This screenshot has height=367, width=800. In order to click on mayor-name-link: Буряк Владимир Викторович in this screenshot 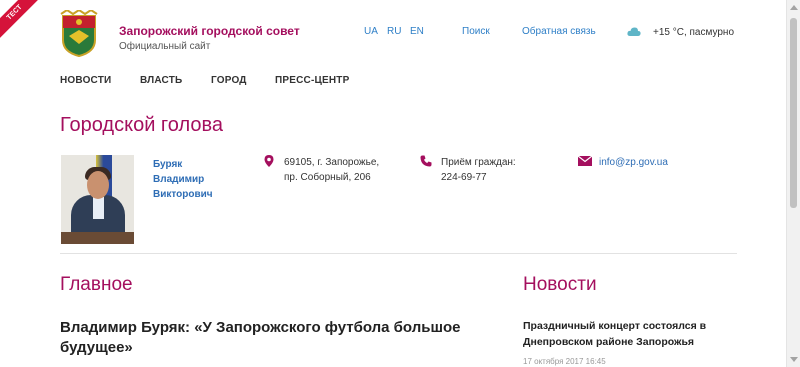, I will do `click(183, 179)`.